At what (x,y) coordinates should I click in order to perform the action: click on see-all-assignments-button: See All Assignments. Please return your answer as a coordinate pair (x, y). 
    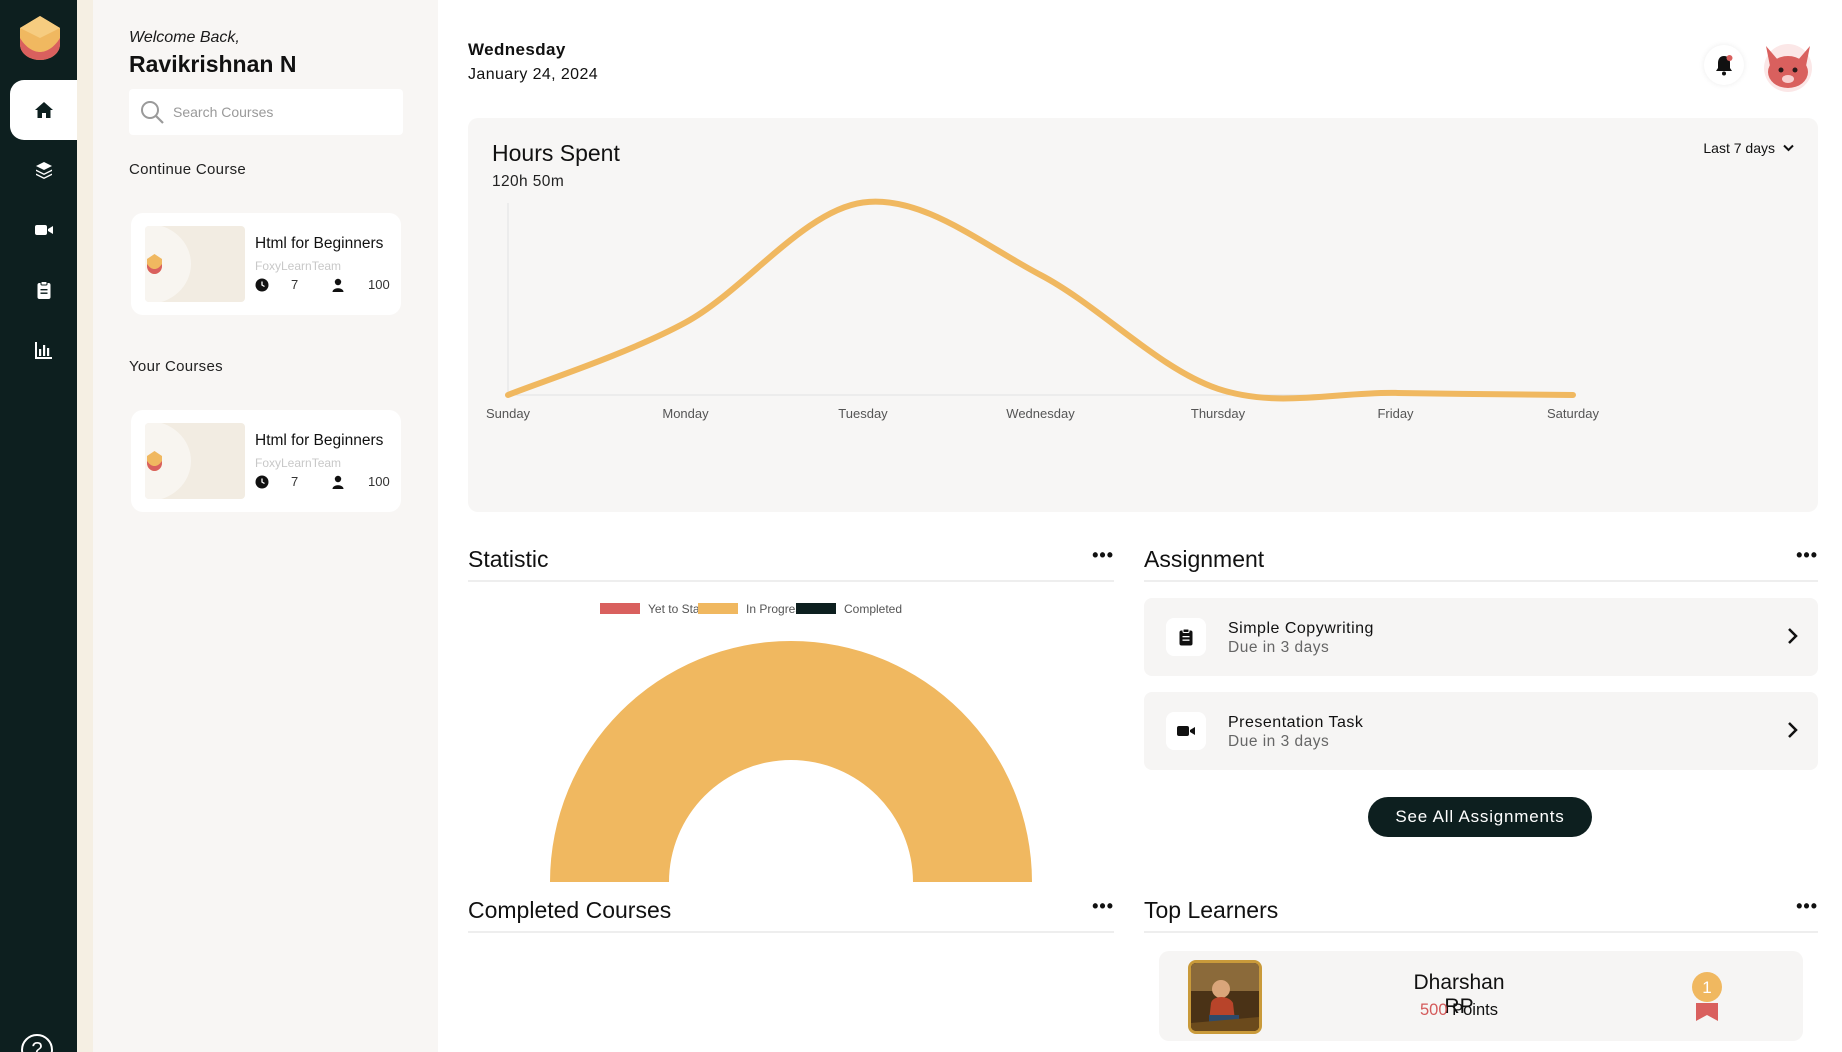
    Looking at the image, I should click on (1480, 817).